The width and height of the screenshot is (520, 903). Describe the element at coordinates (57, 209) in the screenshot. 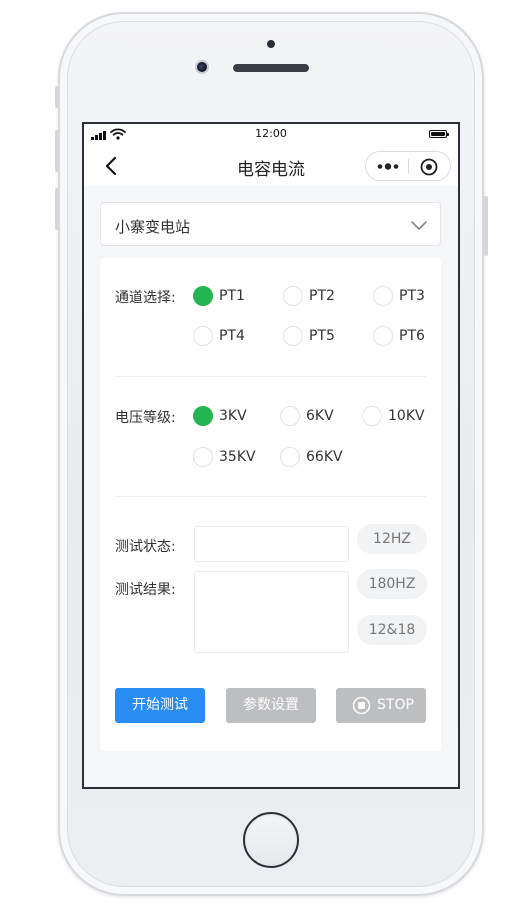

I see `volume-down-button` at that location.